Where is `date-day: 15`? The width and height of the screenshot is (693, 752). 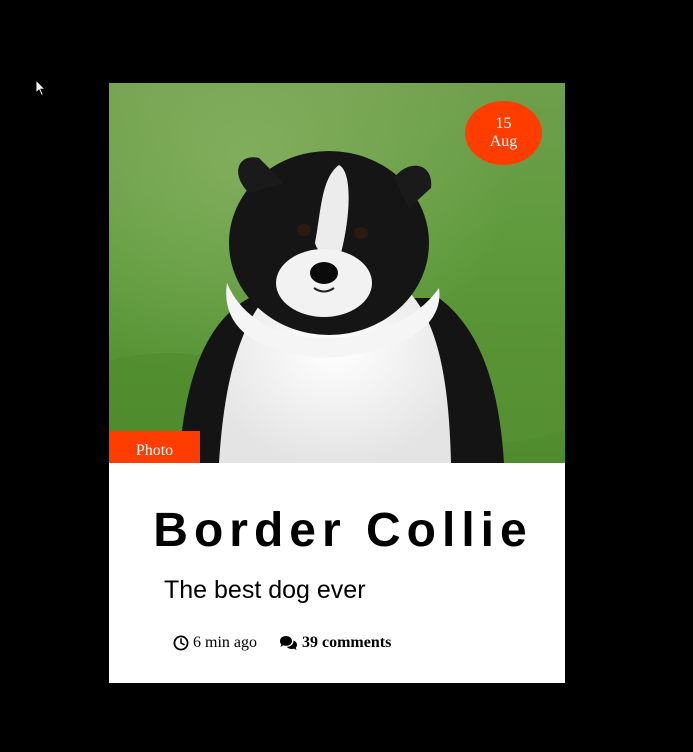
date-day: 15 is located at coordinates (503, 123).